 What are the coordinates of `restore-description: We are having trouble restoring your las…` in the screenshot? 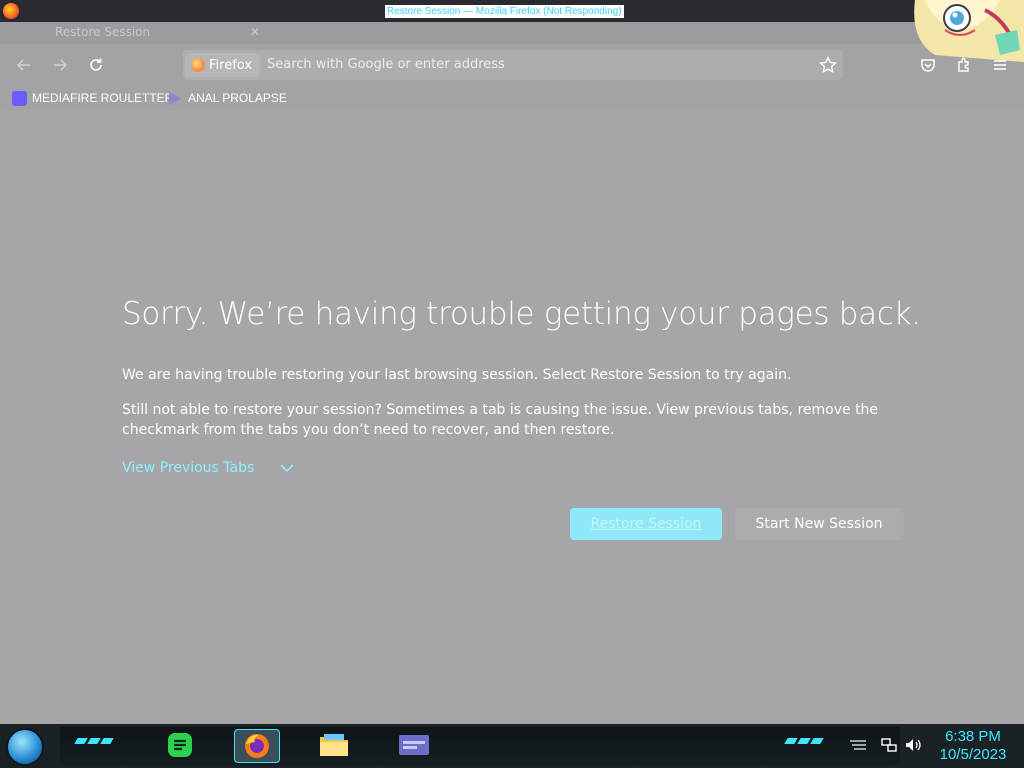 It's located at (457, 375).